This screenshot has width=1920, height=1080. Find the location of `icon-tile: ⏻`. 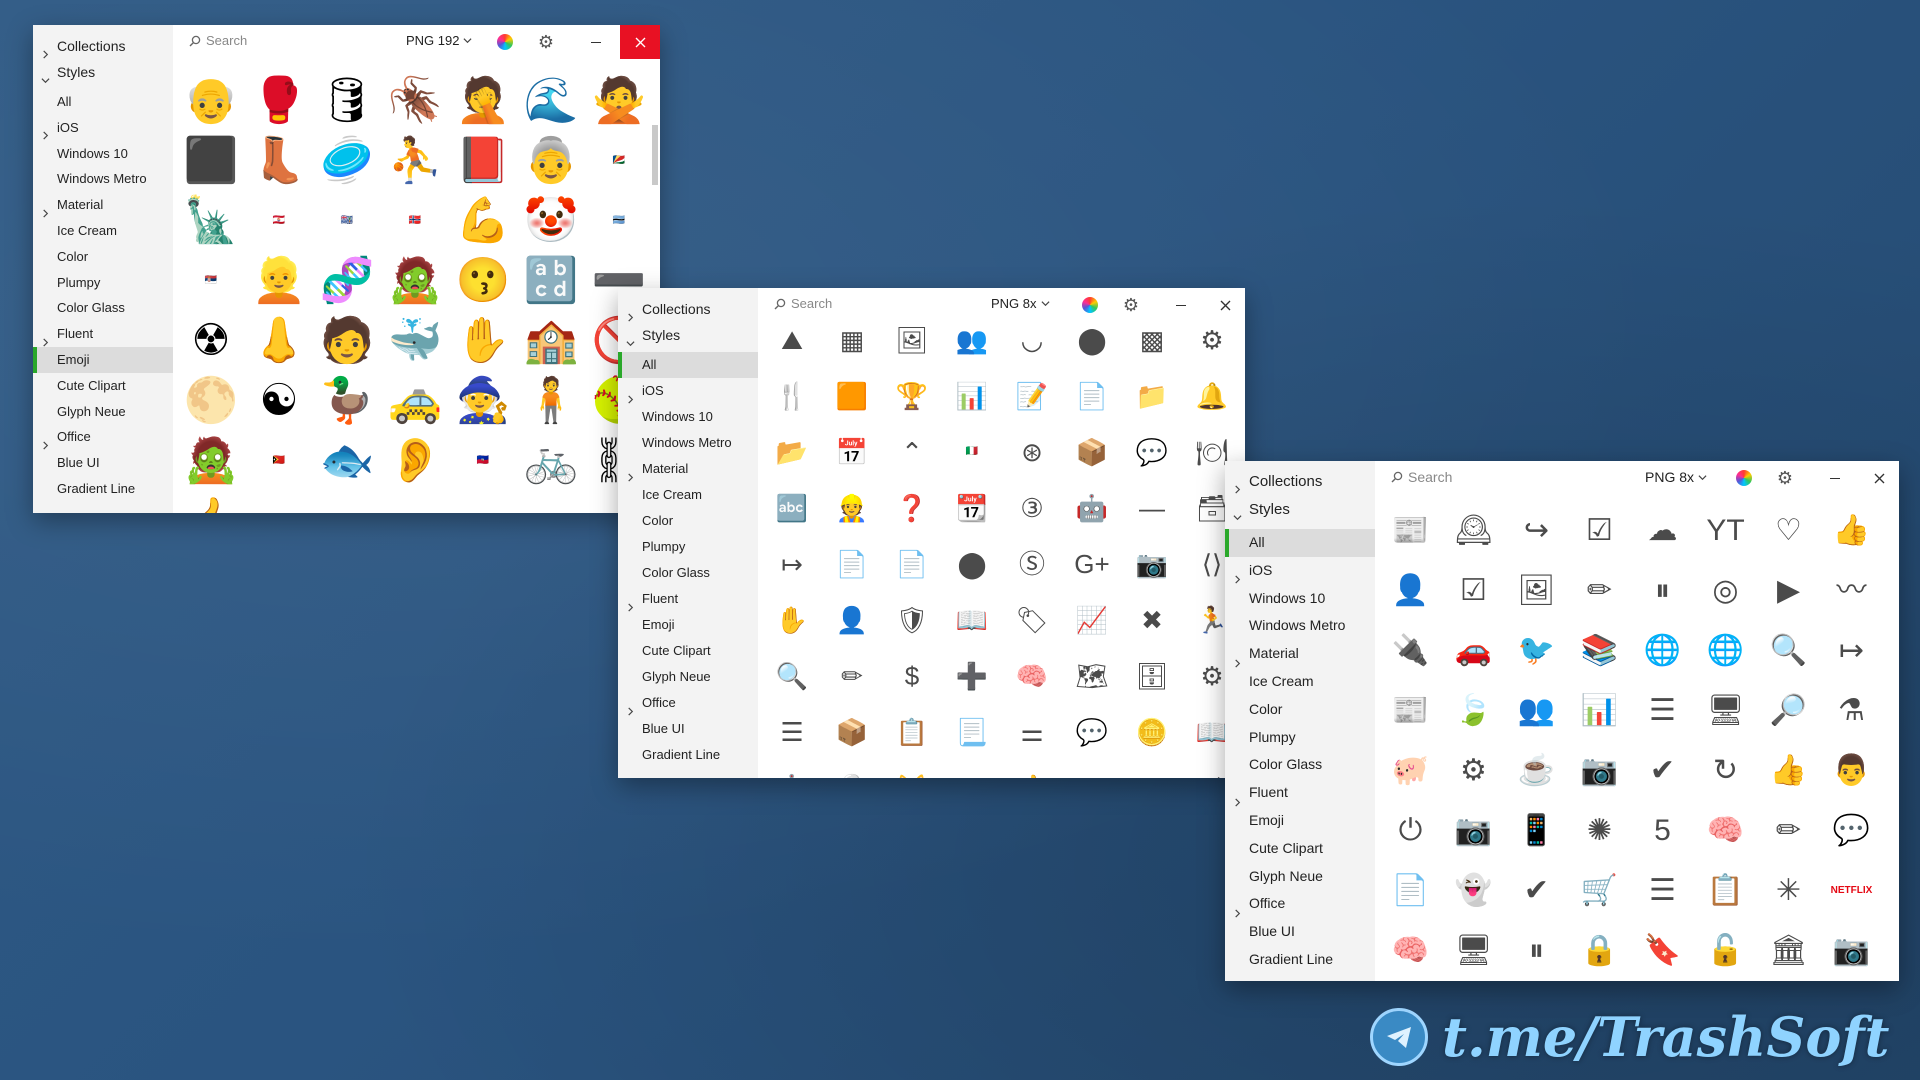

icon-tile: ⏻ is located at coordinates (1410, 831).